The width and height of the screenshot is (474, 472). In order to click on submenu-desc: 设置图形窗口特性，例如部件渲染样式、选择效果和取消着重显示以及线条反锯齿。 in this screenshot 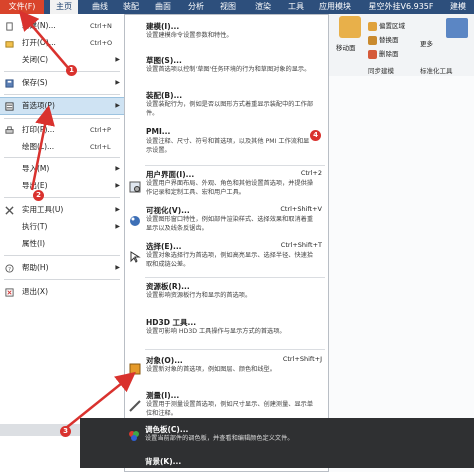, I will do `click(230, 224)`.